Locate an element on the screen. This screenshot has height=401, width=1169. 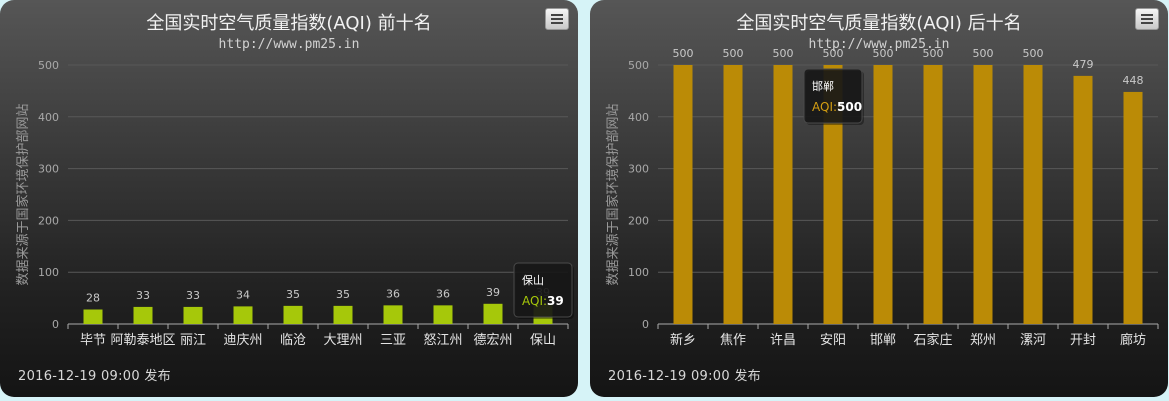
x-tick-label: 大理州 is located at coordinates (342, 340).